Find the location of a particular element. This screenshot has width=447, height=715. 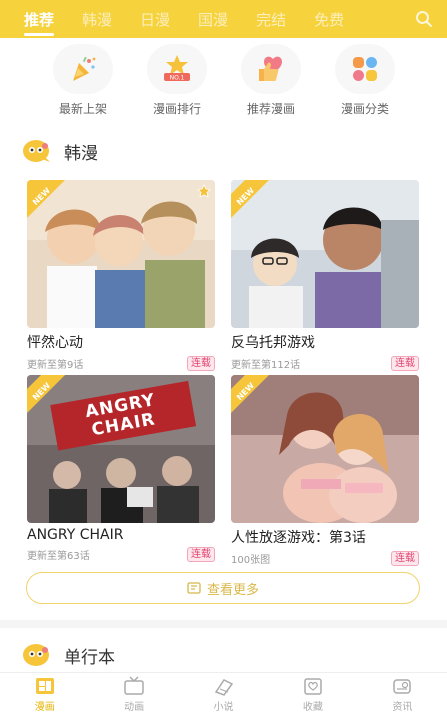

comic-update: 100张图 is located at coordinates (251, 560).